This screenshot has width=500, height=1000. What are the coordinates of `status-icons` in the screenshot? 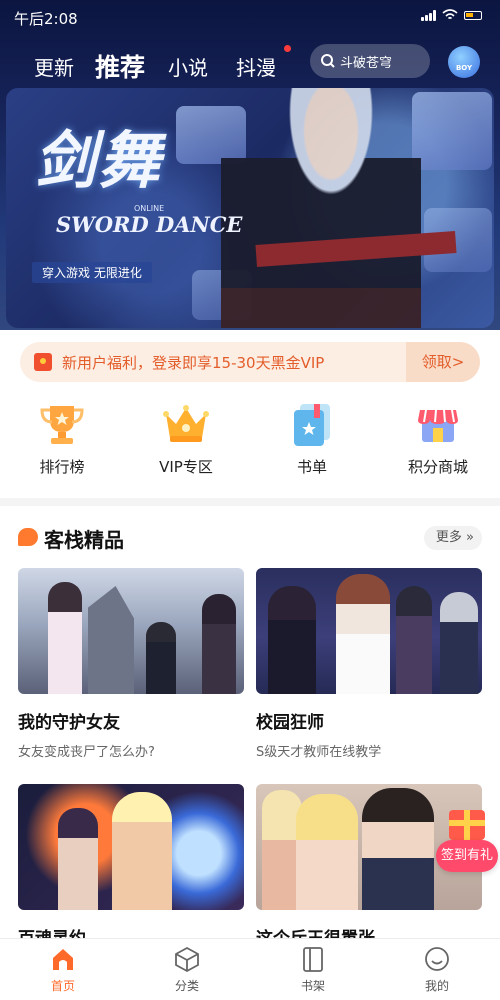 It's located at (451, 15).